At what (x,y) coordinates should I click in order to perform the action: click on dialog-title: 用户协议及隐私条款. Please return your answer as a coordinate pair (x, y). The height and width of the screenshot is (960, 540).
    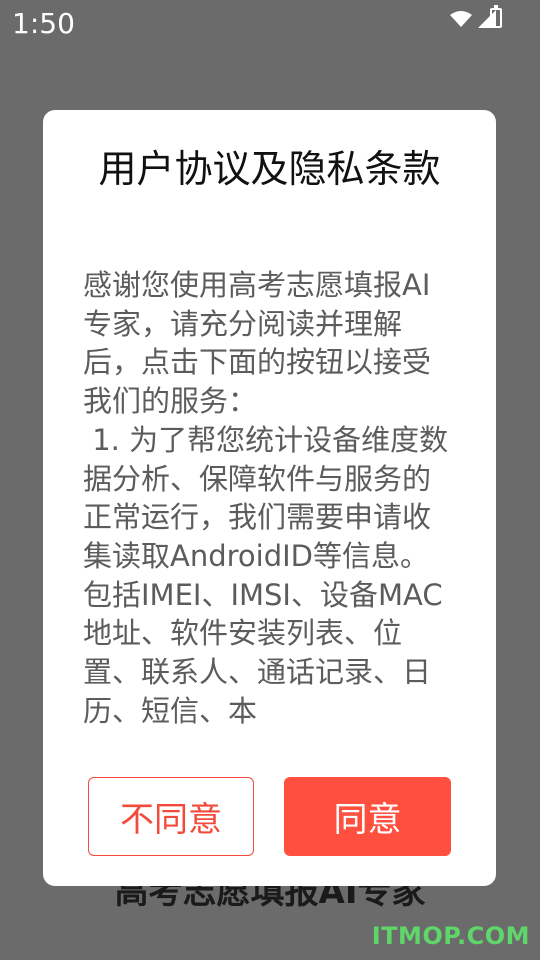
    Looking at the image, I should click on (269, 169).